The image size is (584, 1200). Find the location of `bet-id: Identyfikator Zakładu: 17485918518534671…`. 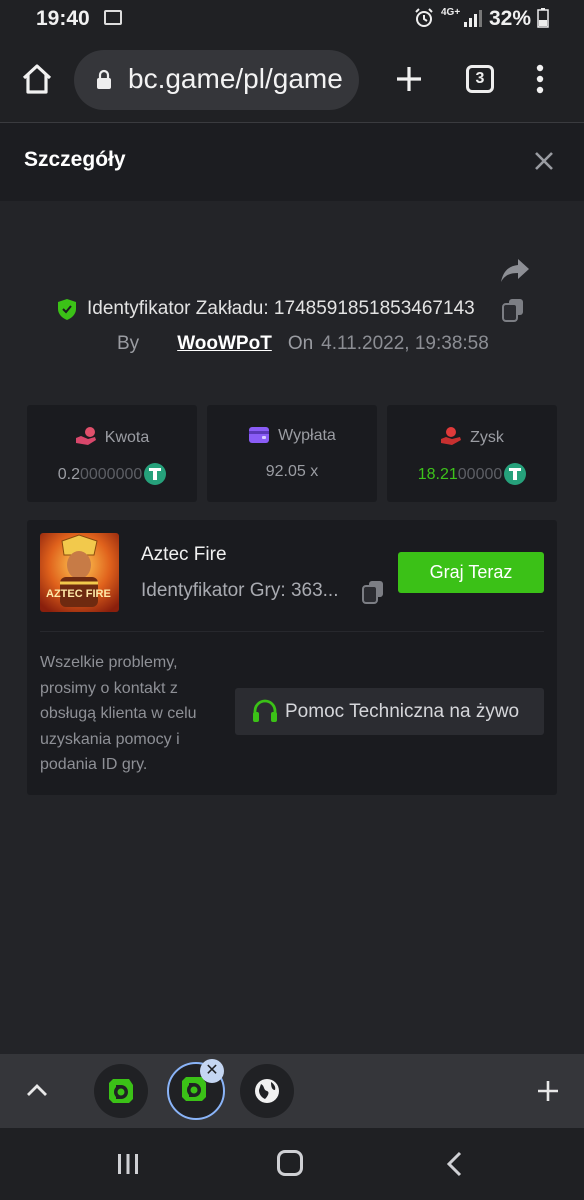

bet-id: Identyfikator Zakładu: 17485918518534671… is located at coordinates (281, 308).